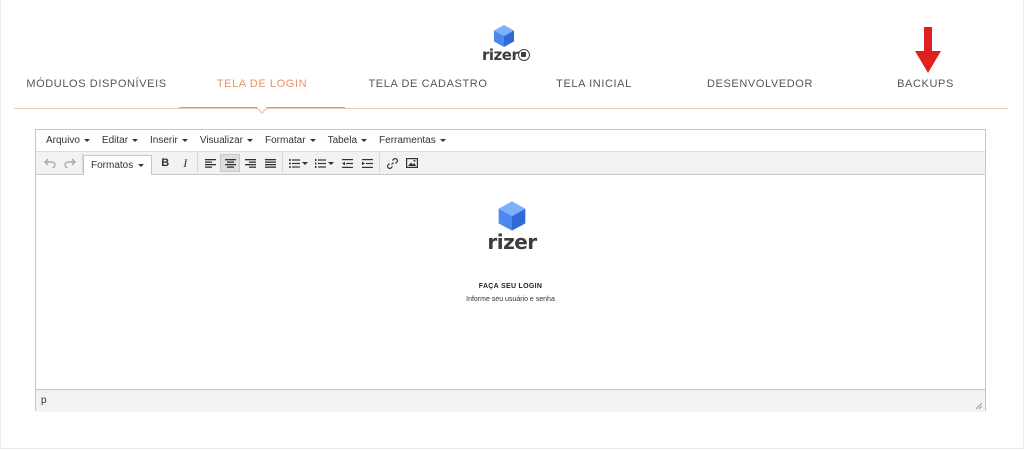  I want to click on link-button, so click(392, 163).